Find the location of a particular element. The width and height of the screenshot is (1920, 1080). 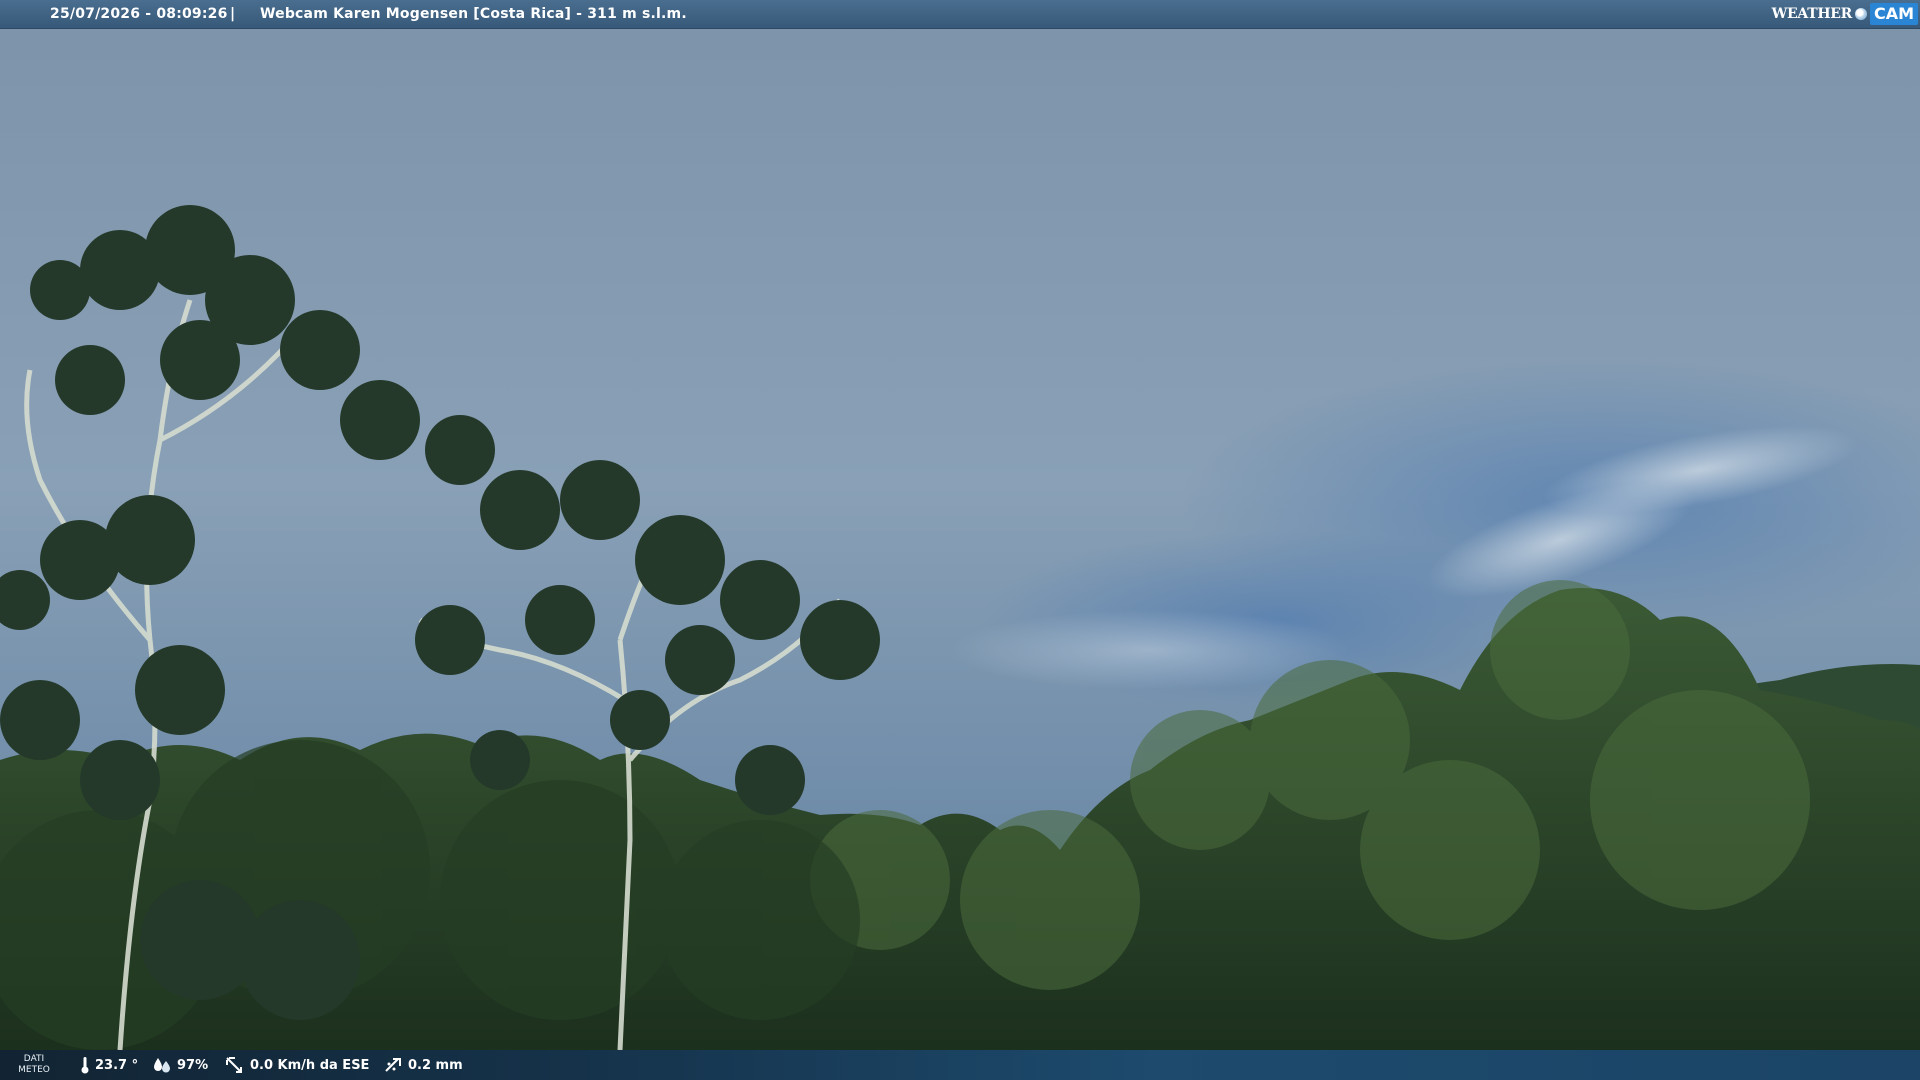

logo-weather-text: WEATHER is located at coordinates (1812, 14).